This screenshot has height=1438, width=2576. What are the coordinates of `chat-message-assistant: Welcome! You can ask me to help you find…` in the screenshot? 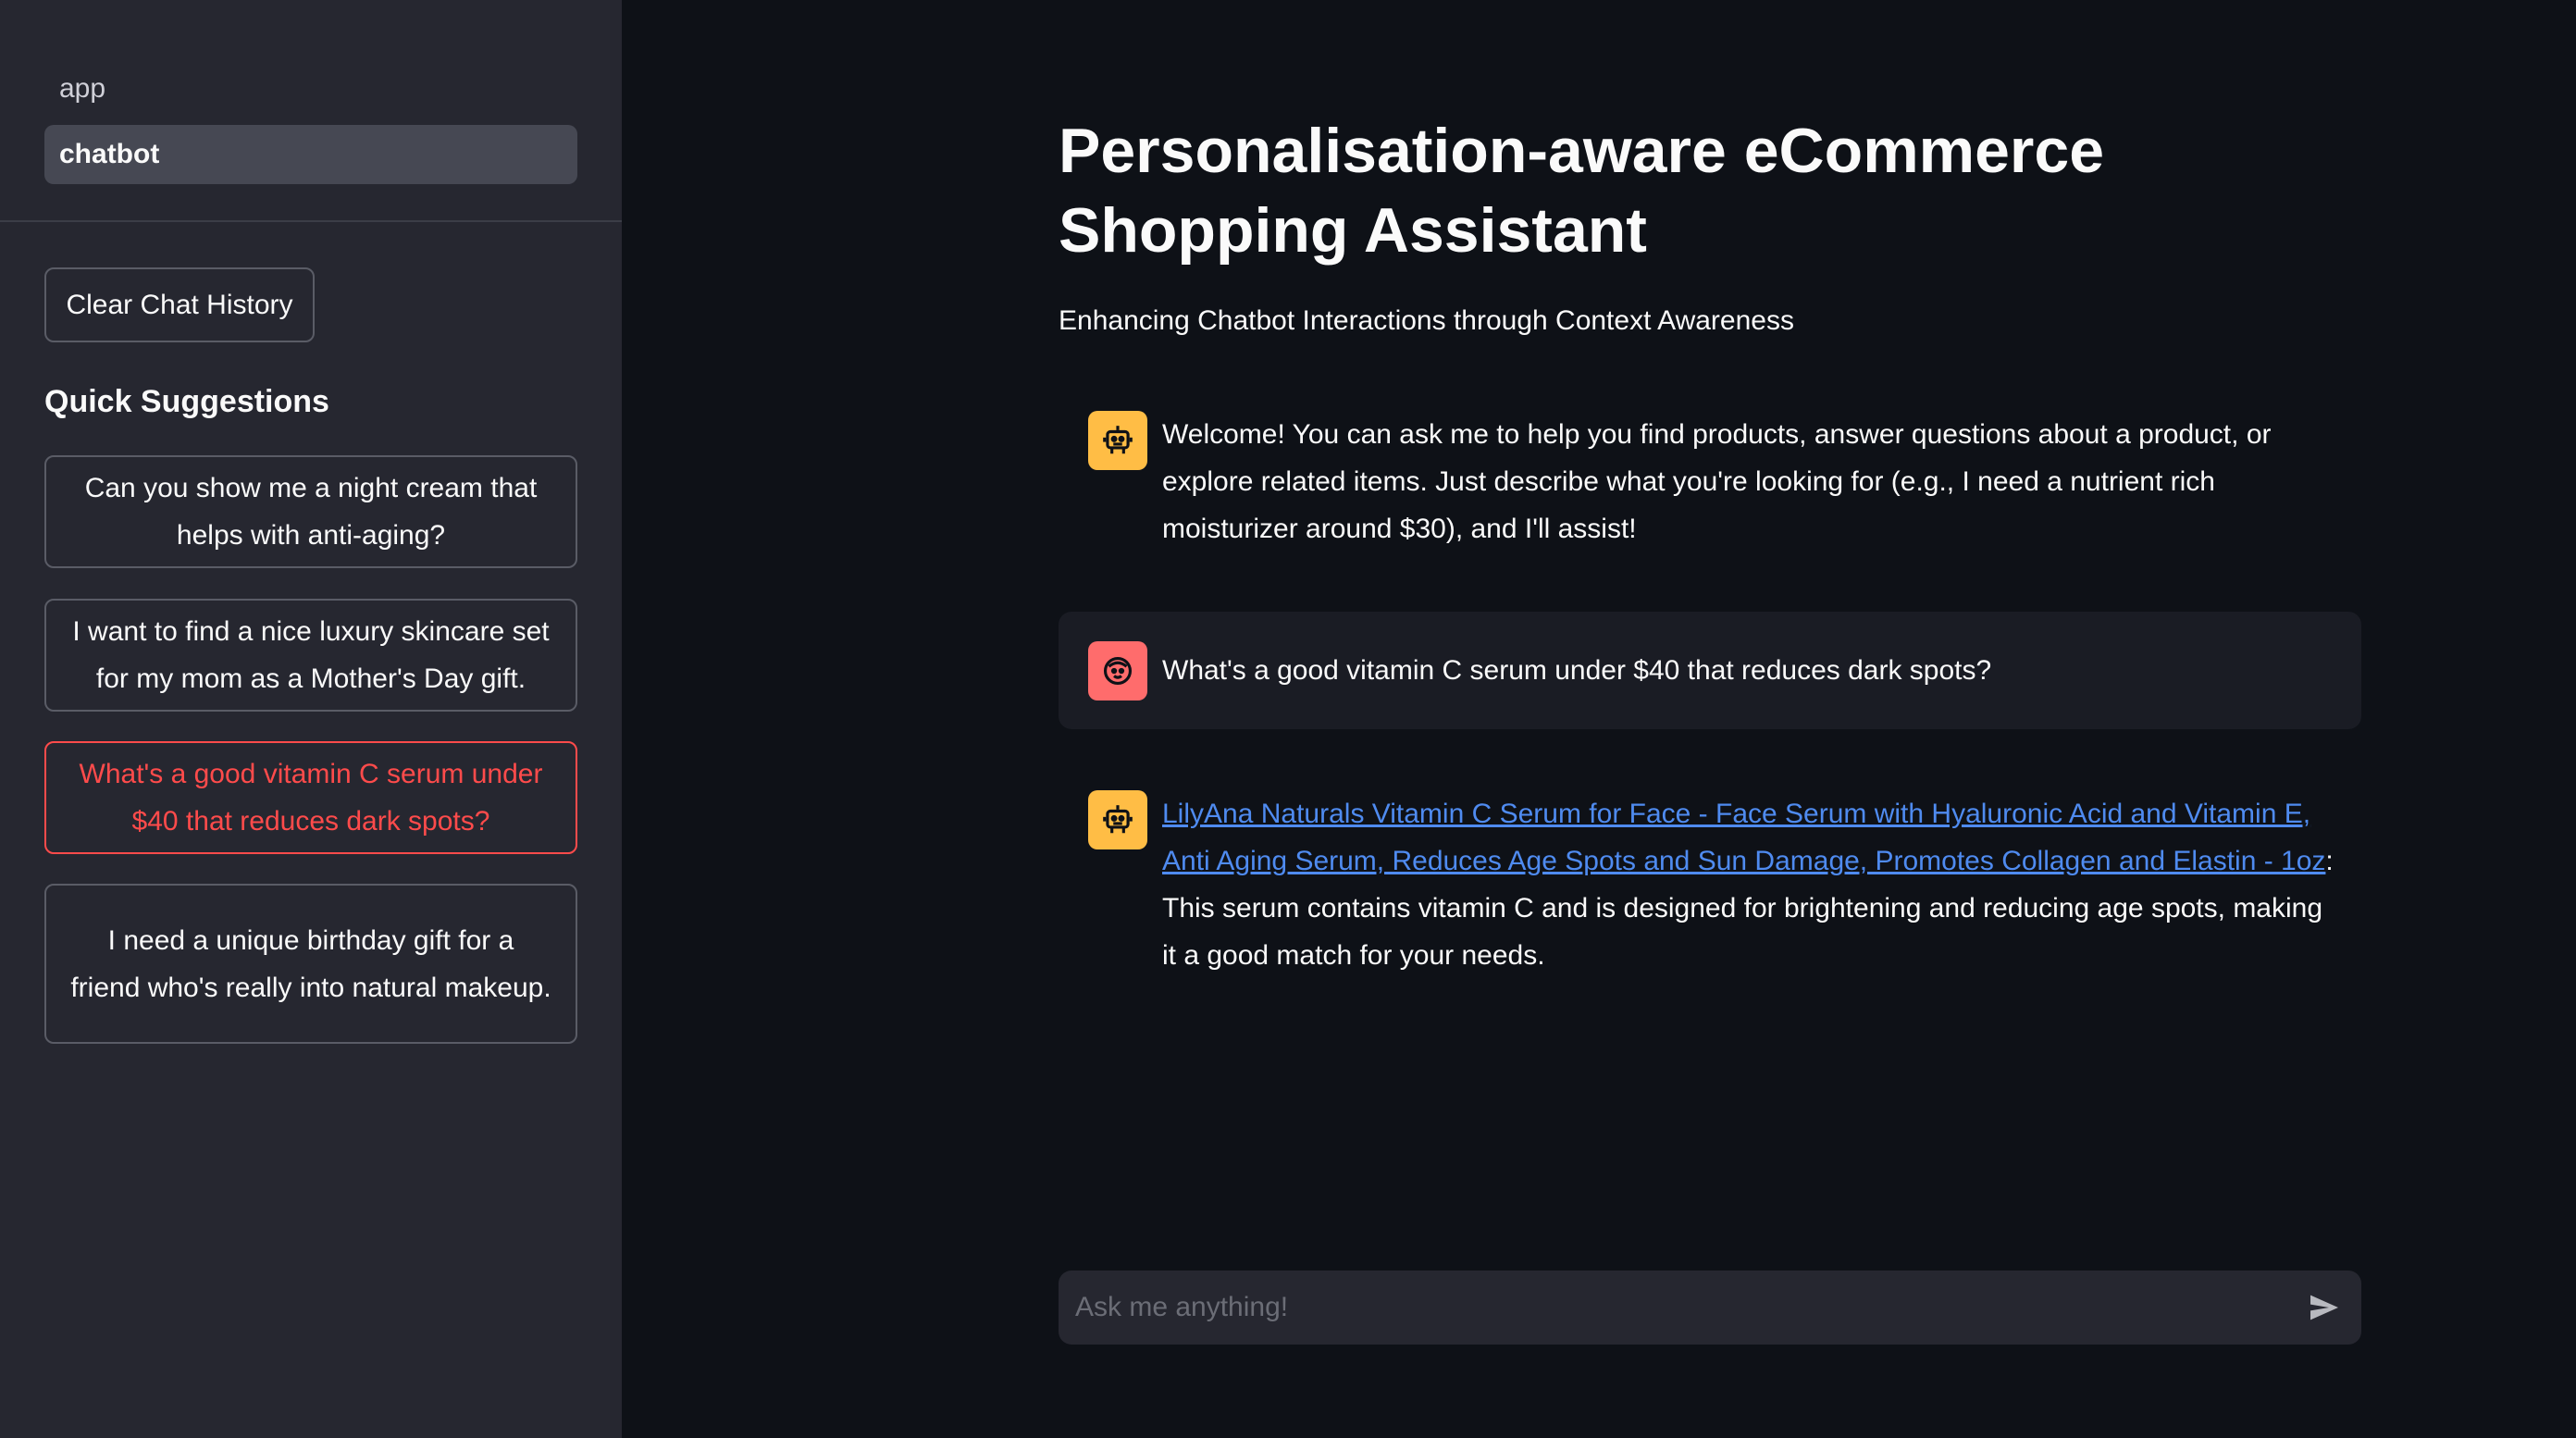 It's located at (1710, 472).